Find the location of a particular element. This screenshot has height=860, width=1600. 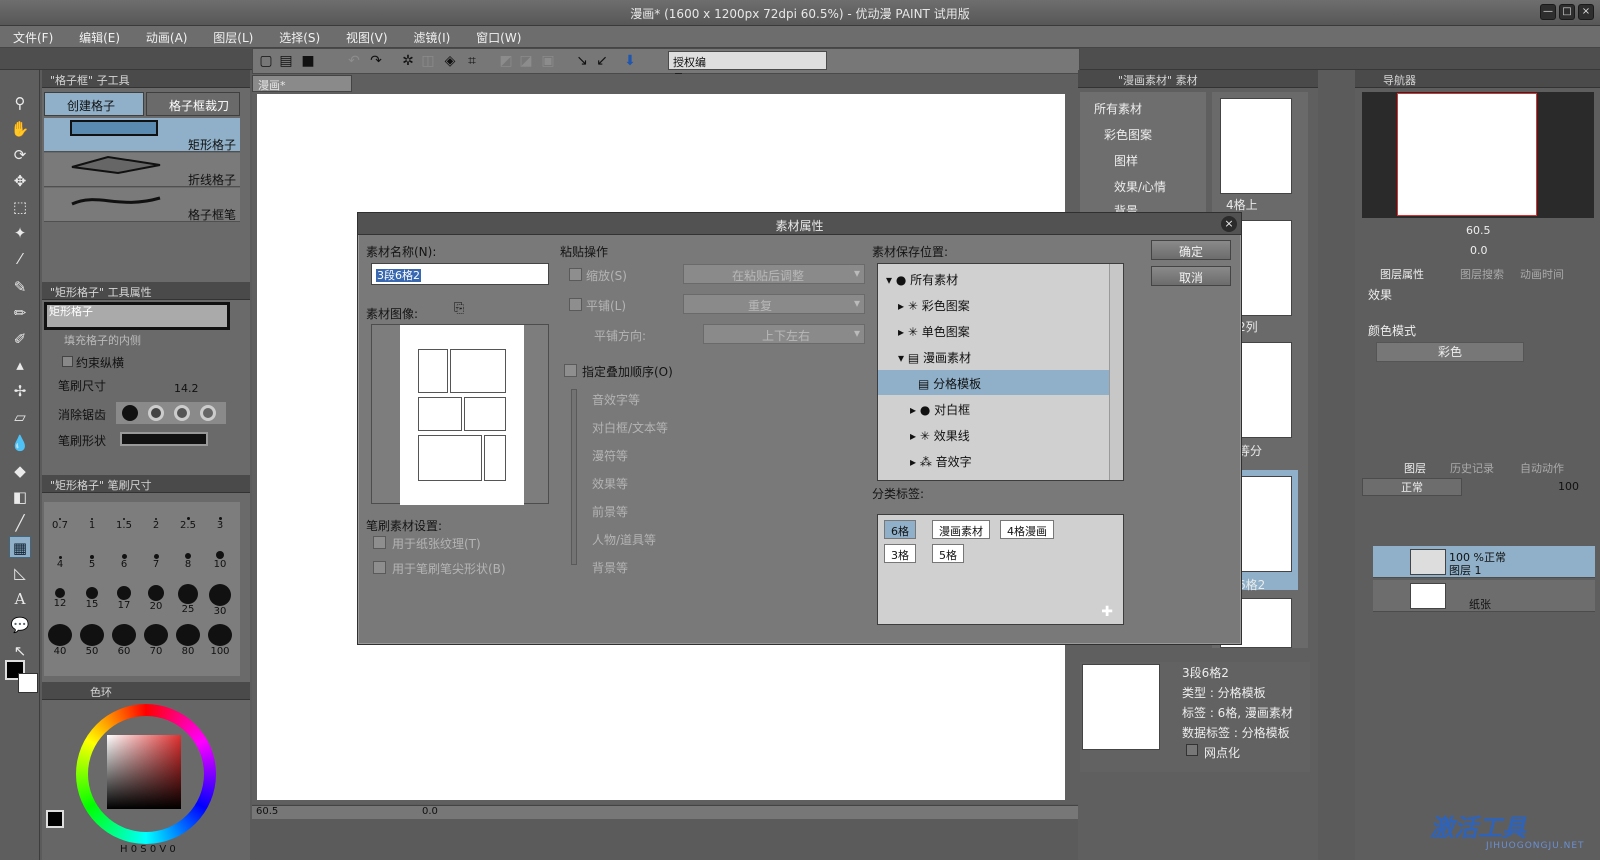

layer-row: 100 %正常 图层 1 is located at coordinates (1484, 562).